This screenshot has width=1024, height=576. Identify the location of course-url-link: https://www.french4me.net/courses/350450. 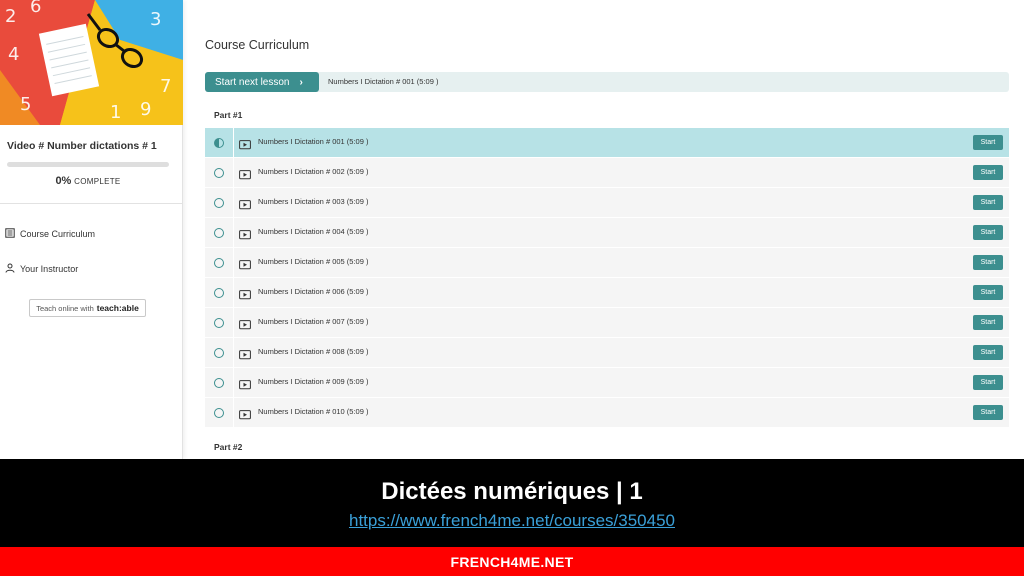
(512, 521).